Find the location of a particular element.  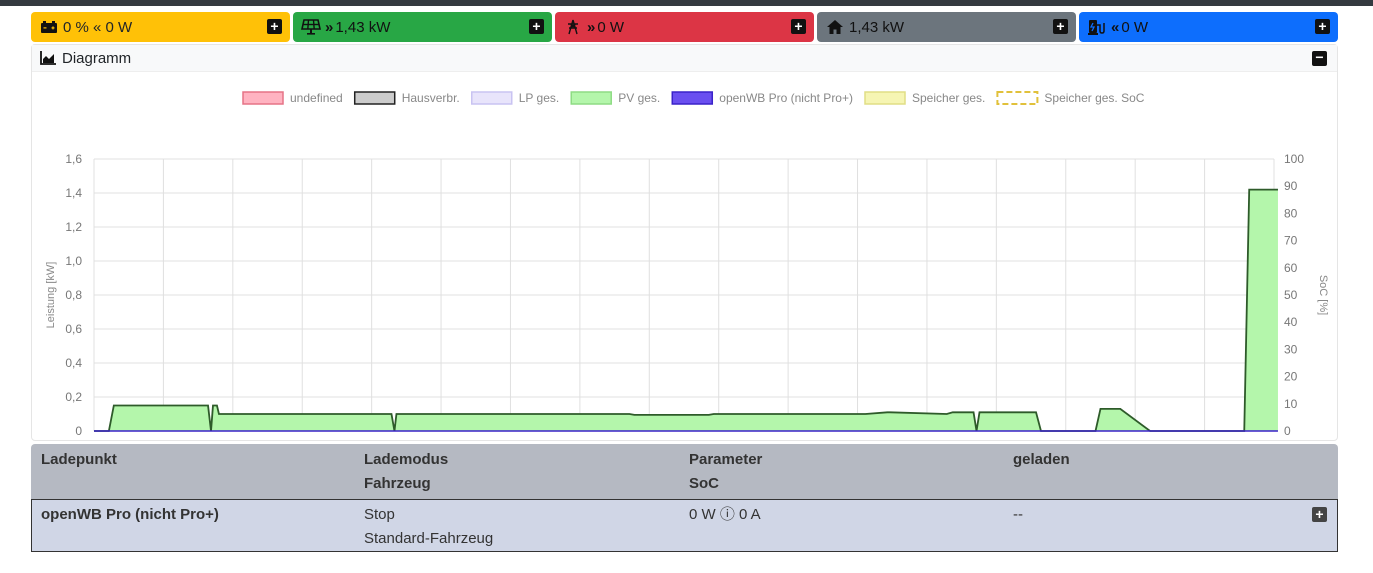

x-tick-label: 02:35 is located at coordinates (1192, 439).